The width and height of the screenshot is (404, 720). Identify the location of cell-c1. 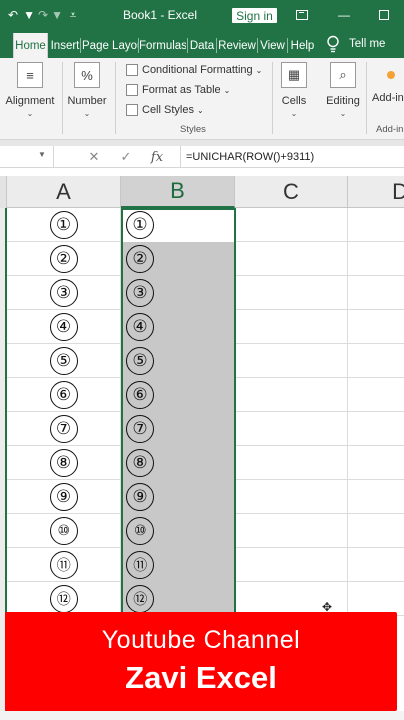
(291, 225).